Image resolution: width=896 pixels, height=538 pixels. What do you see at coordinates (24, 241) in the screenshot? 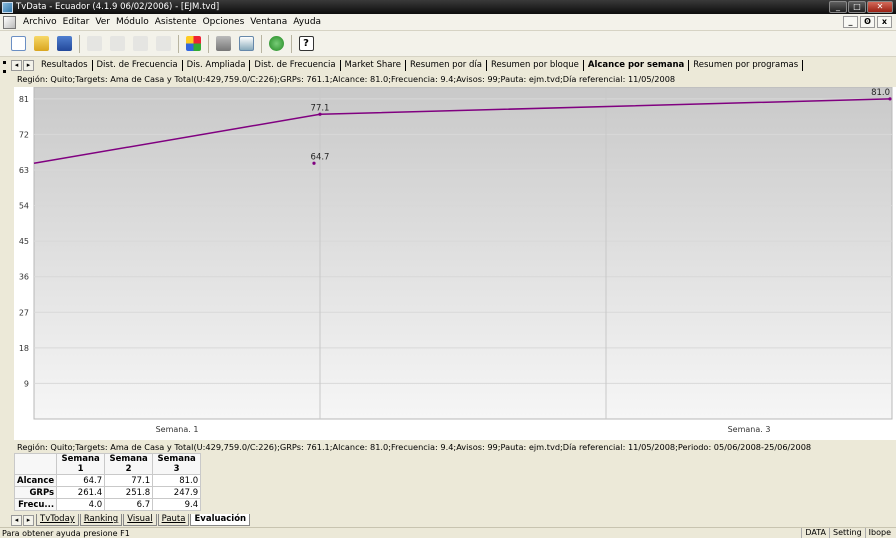
I see `y-tick-label: 45` at bounding box center [24, 241].